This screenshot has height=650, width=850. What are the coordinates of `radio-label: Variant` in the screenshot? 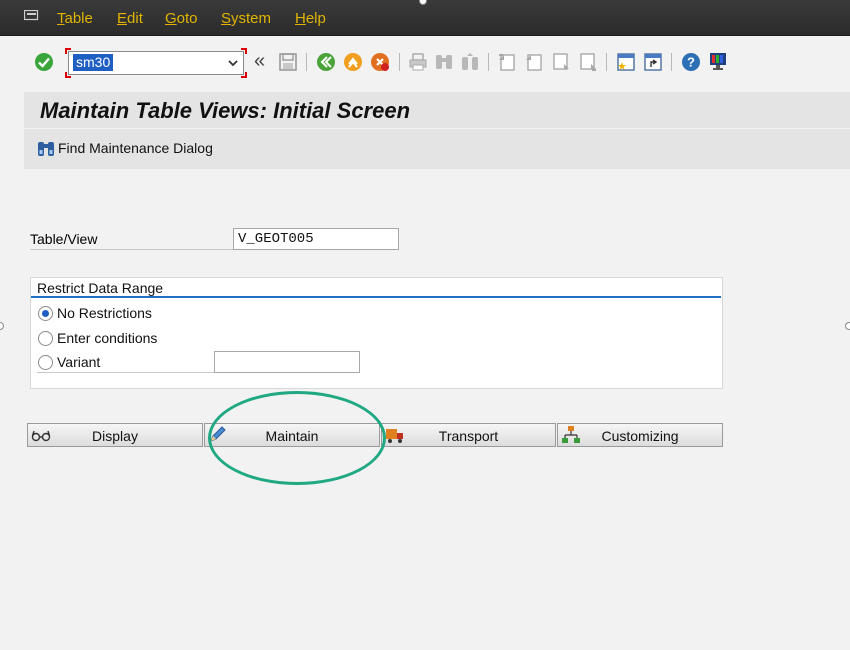 It's located at (79, 362).